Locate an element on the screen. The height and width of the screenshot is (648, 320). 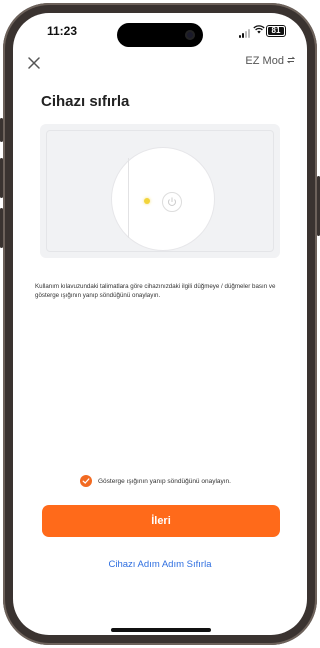
dynamic-island is located at coordinates (160, 35).